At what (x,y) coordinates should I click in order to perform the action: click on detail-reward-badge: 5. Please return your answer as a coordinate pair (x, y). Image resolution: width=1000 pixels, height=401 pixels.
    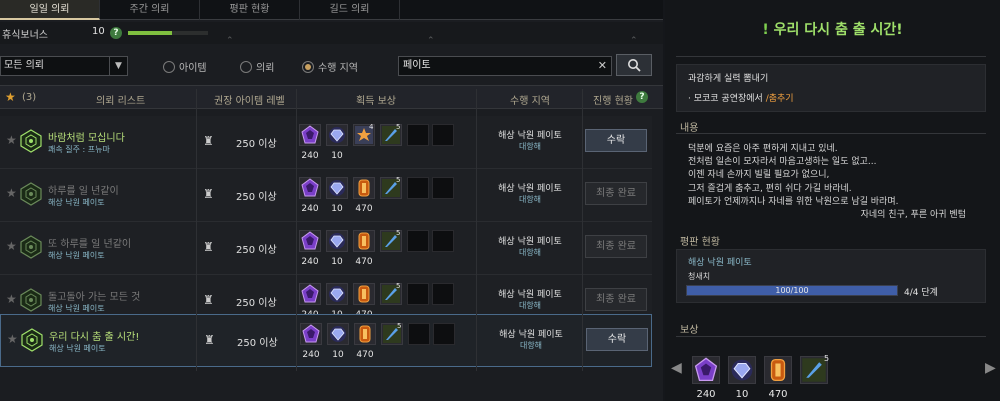
    Looking at the image, I should click on (827, 358).